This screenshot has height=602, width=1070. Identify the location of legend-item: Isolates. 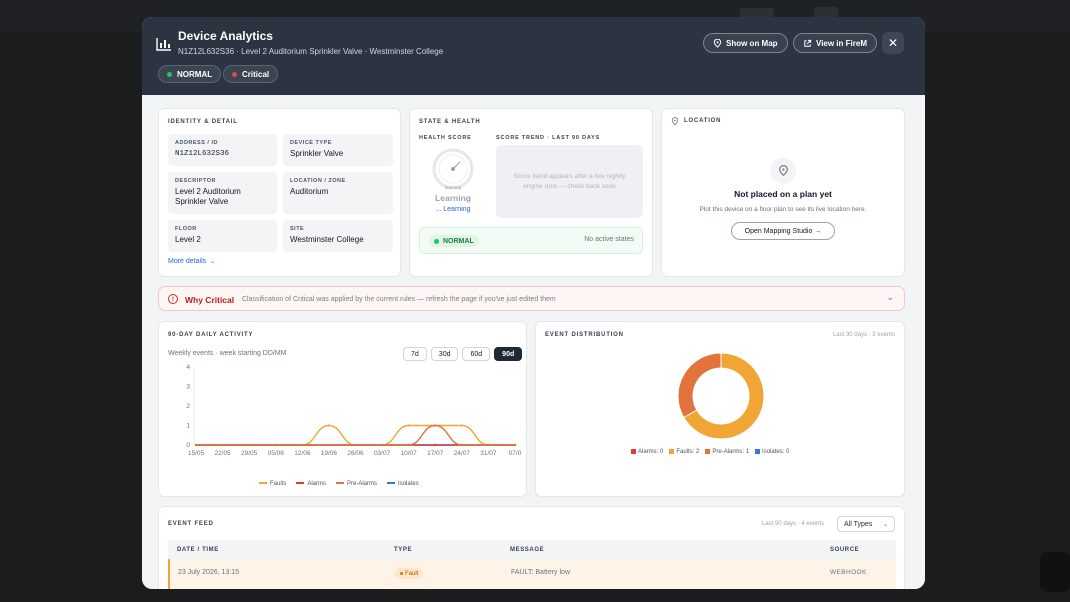
(403, 484).